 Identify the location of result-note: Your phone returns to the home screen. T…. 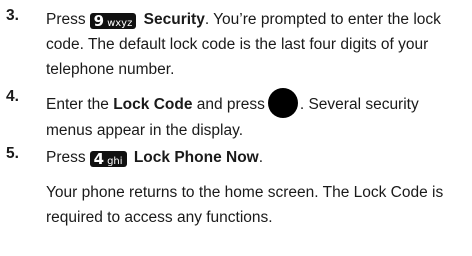
(245, 205).